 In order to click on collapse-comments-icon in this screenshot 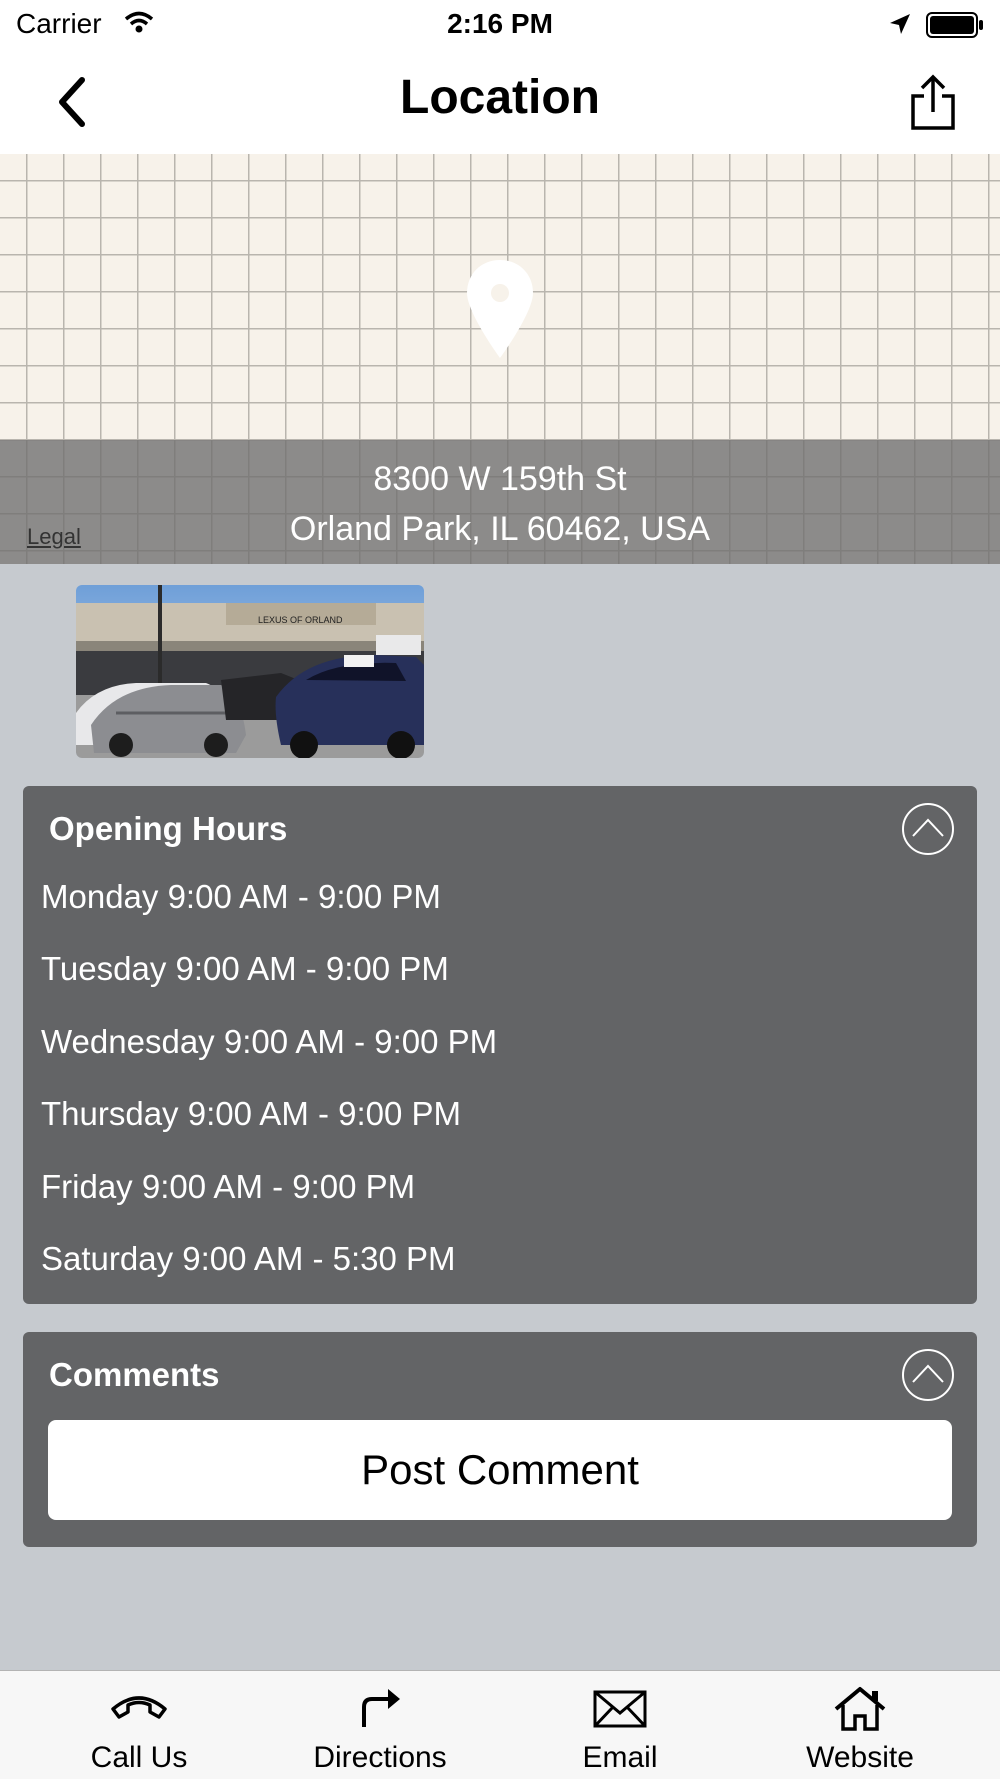, I will do `click(928, 1375)`.